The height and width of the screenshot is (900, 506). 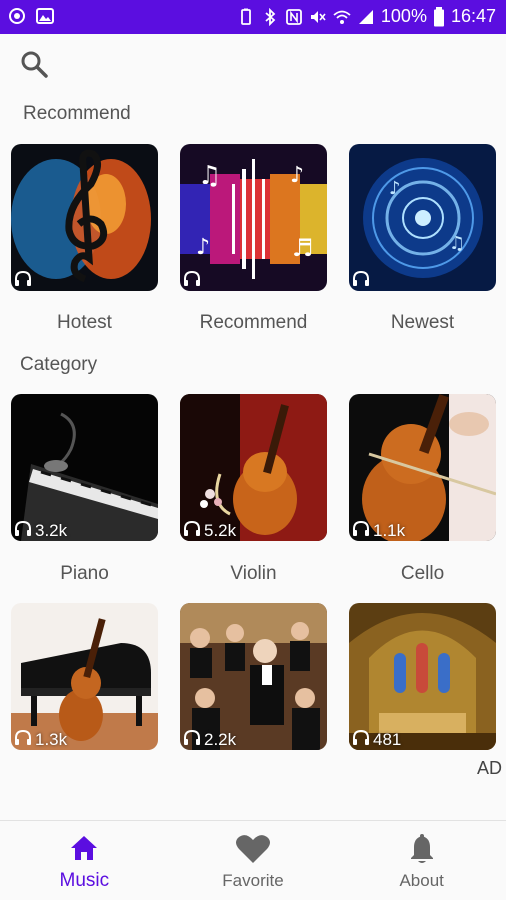 I want to click on recommend-card-newest: ♪ ♫, so click(x=422, y=217).